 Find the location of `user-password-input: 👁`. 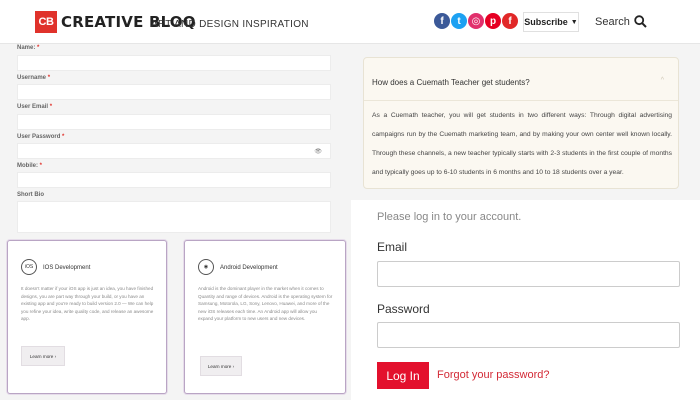

user-password-input: 👁 is located at coordinates (174, 151).